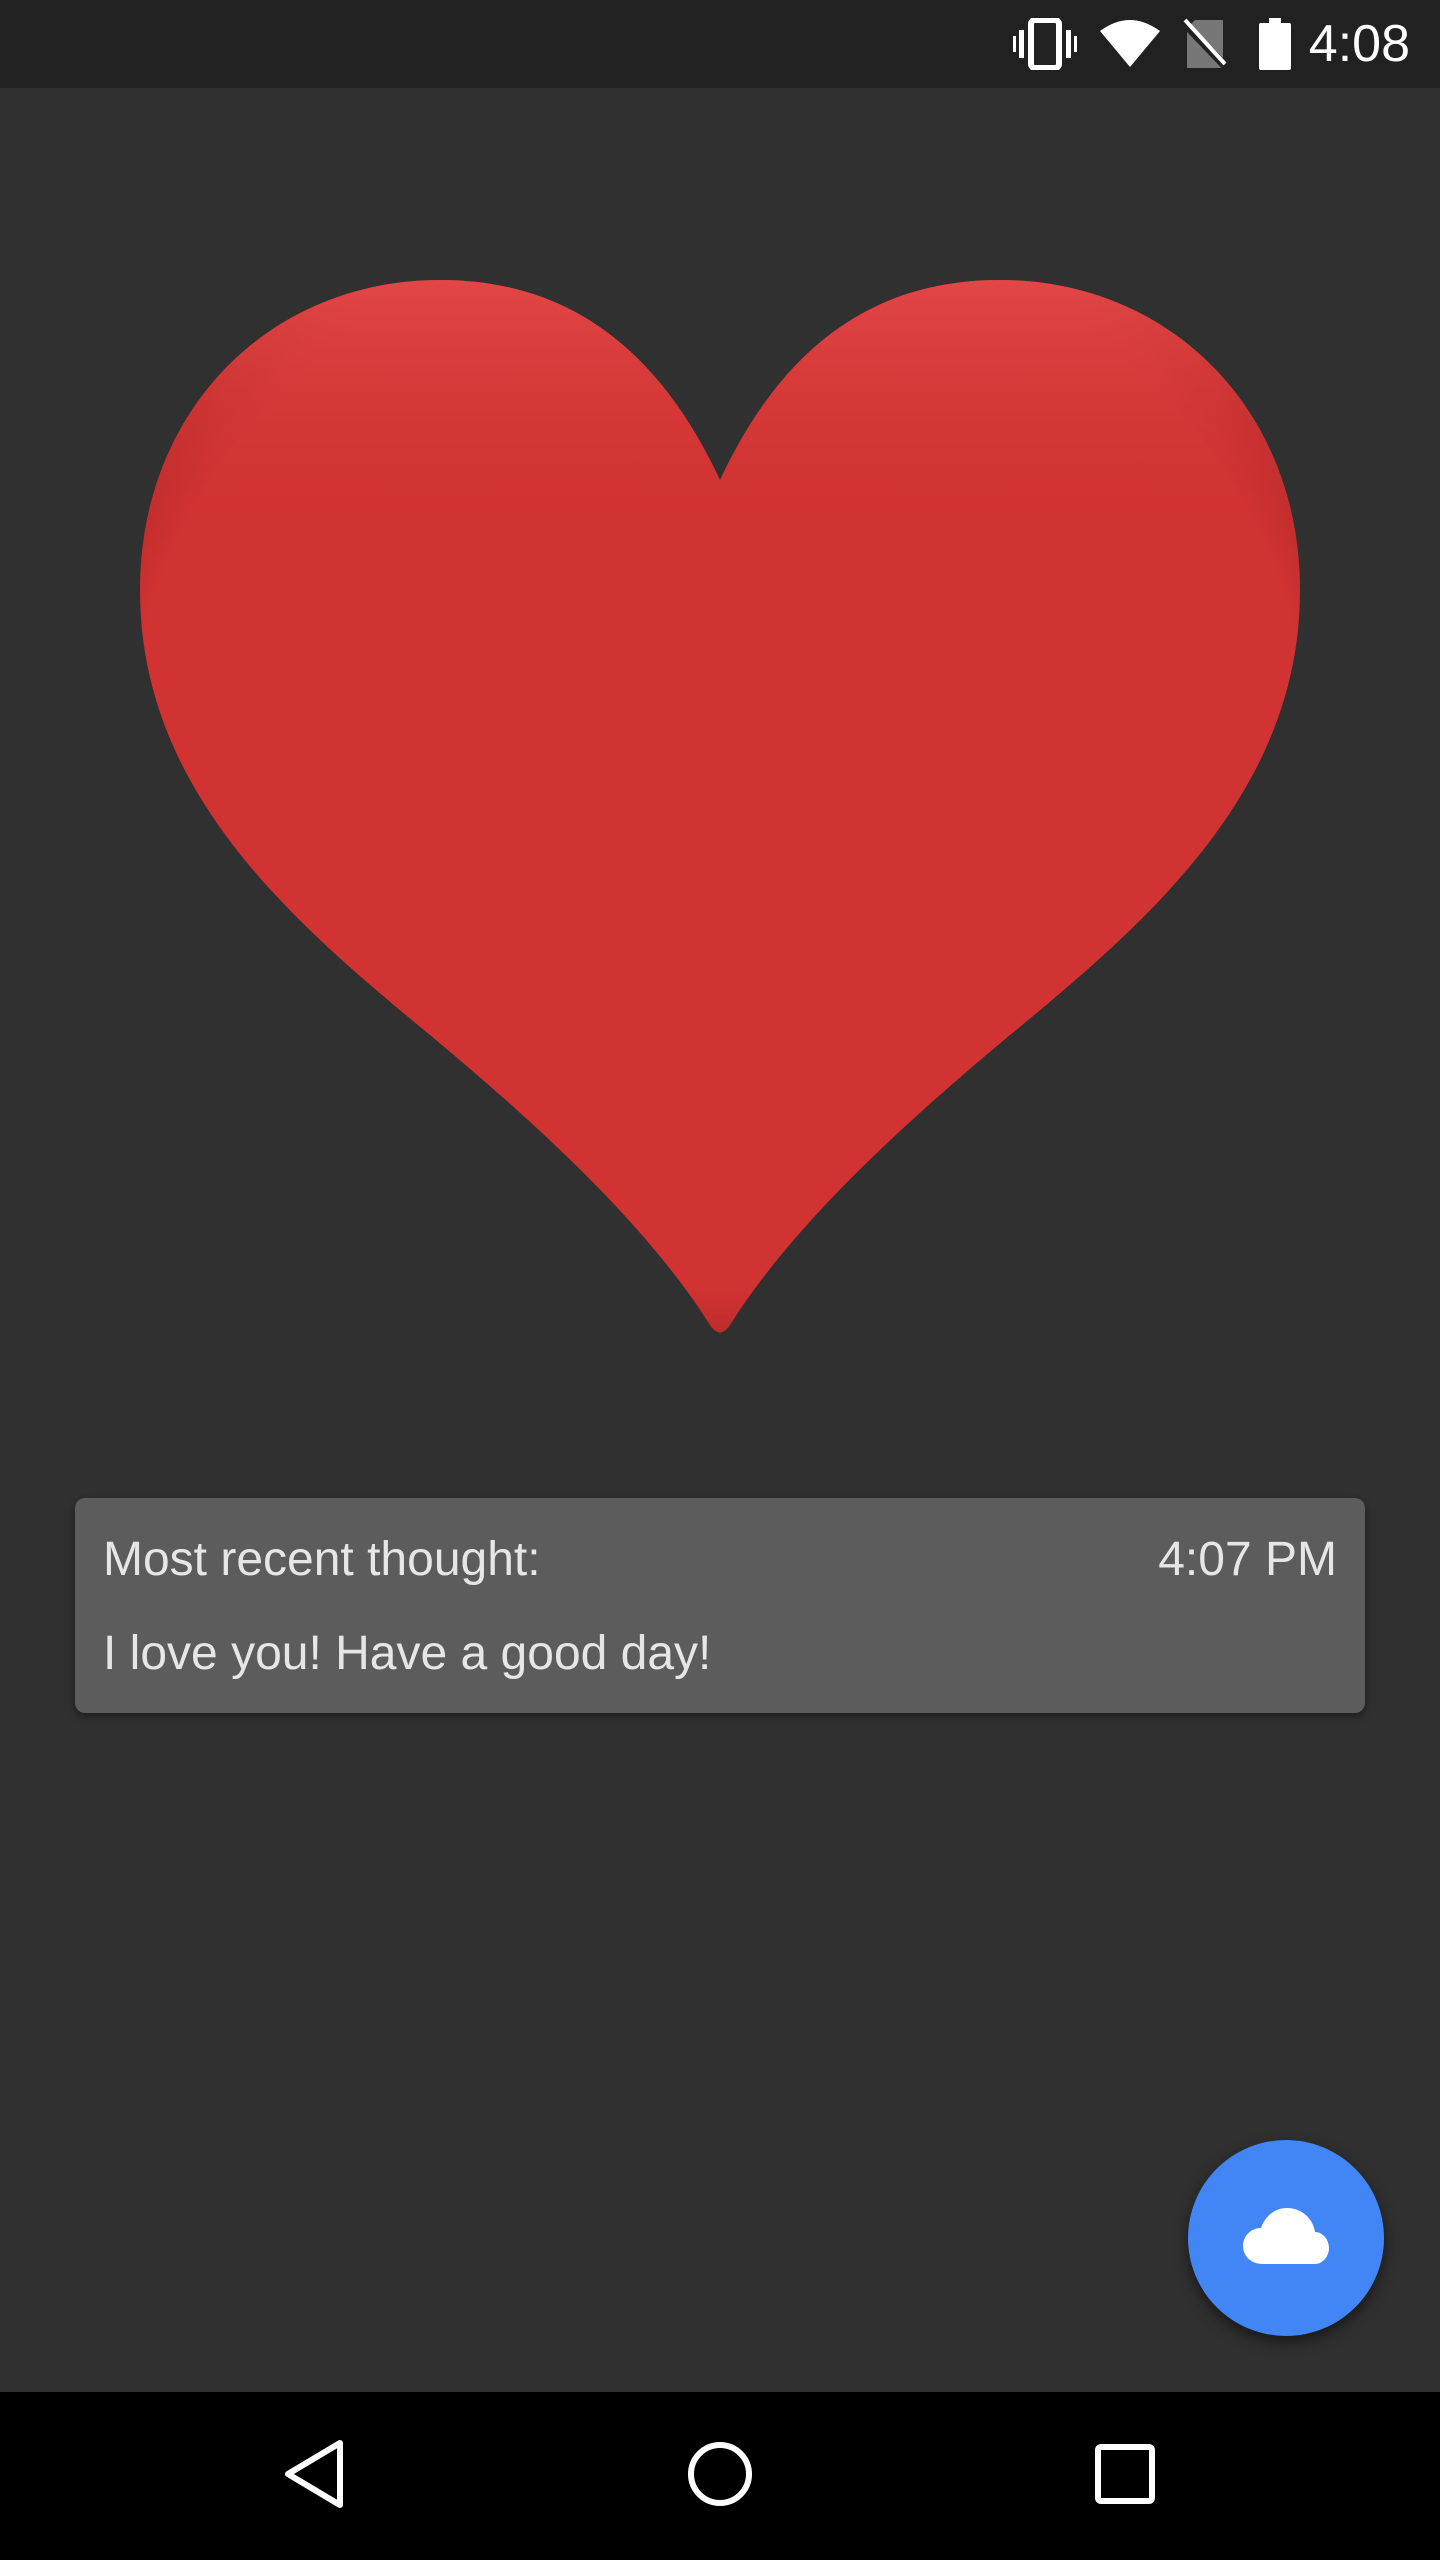 This screenshot has height=2560, width=1440. What do you see at coordinates (1359, 44) in the screenshot?
I see `status-time: 4:08` at bounding box center [1359, 44].